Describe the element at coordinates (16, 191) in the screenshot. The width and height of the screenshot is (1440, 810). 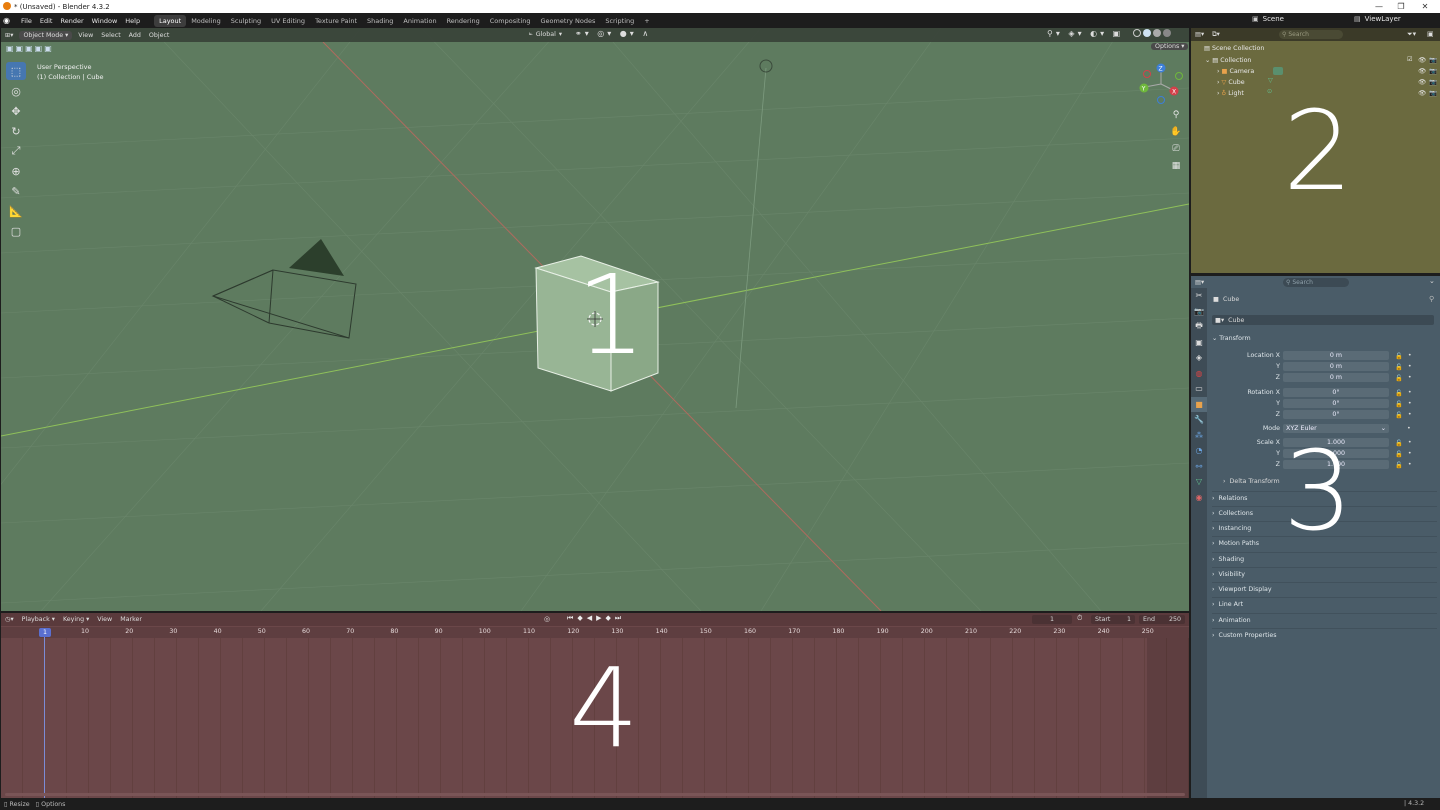
I see `annotate-tool-icon: ✎` at that location.